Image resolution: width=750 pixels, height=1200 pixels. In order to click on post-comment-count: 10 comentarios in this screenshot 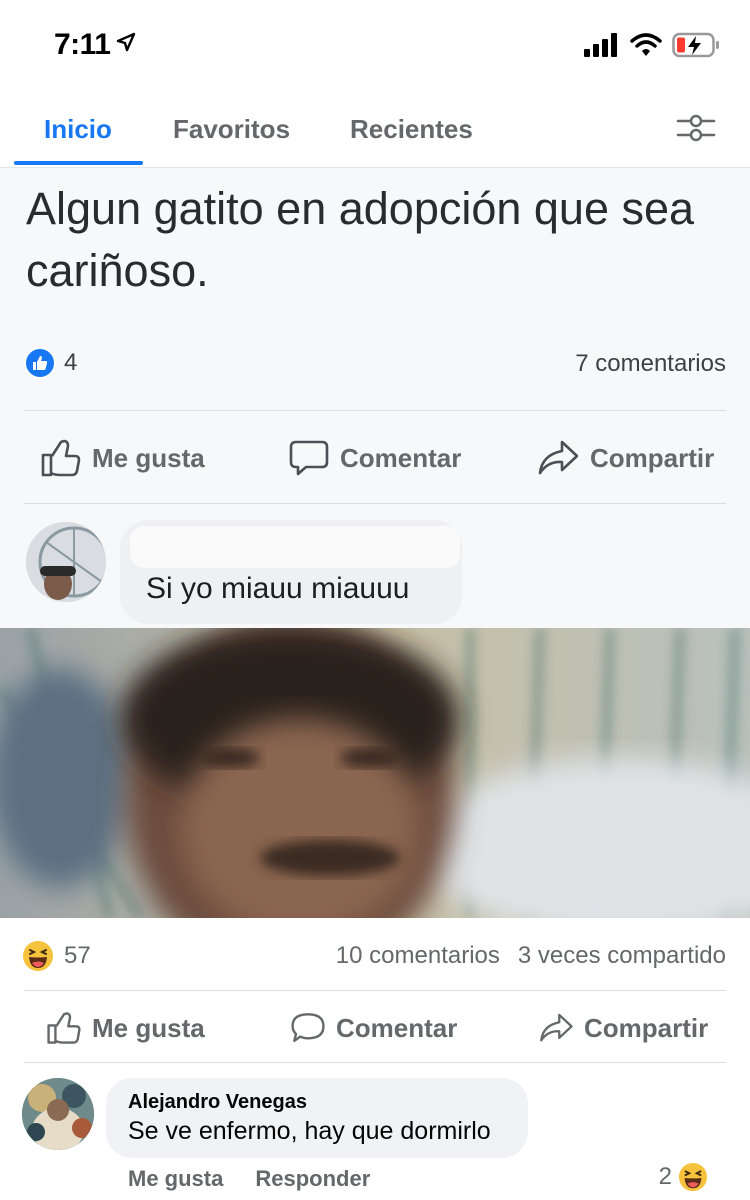, I will do `click(418, 956)`.